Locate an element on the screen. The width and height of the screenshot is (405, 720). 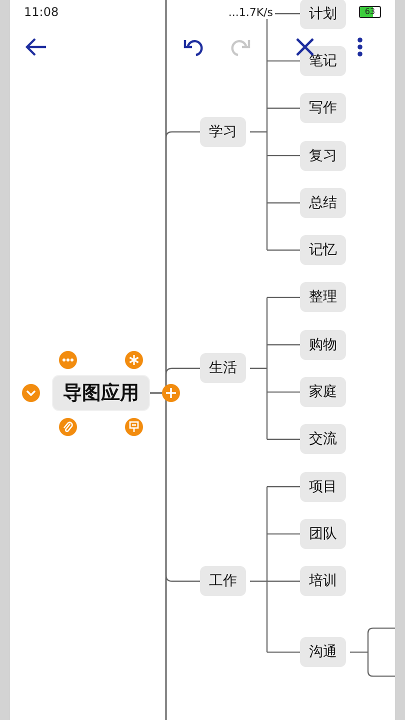
leaf-node: 整理 is located at coordinates (323, 297).